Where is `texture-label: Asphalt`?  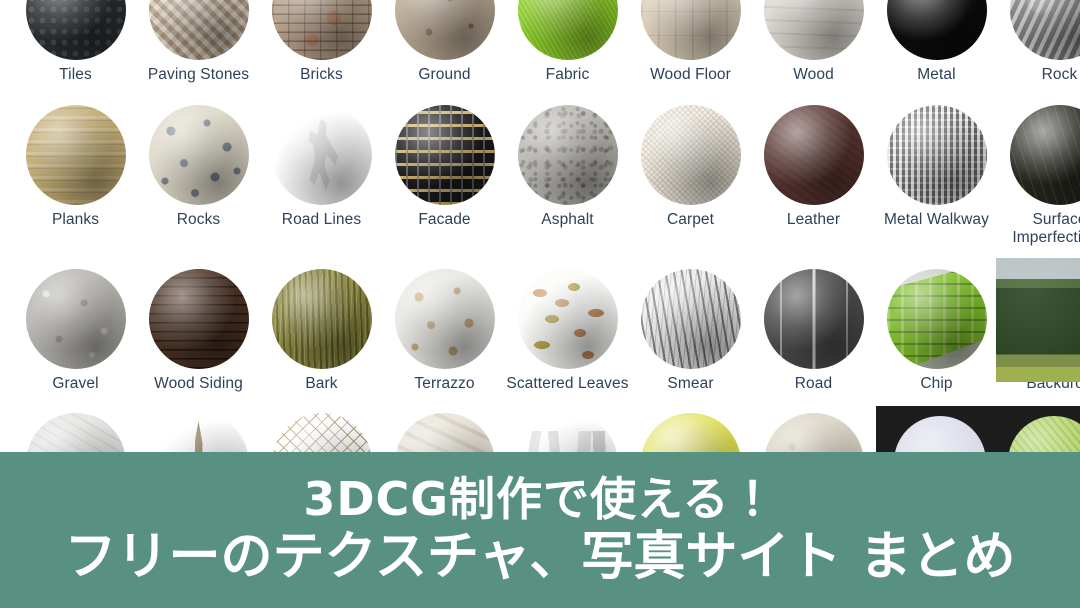 texture-label: Asphalt is located at coordinates (567, 219).